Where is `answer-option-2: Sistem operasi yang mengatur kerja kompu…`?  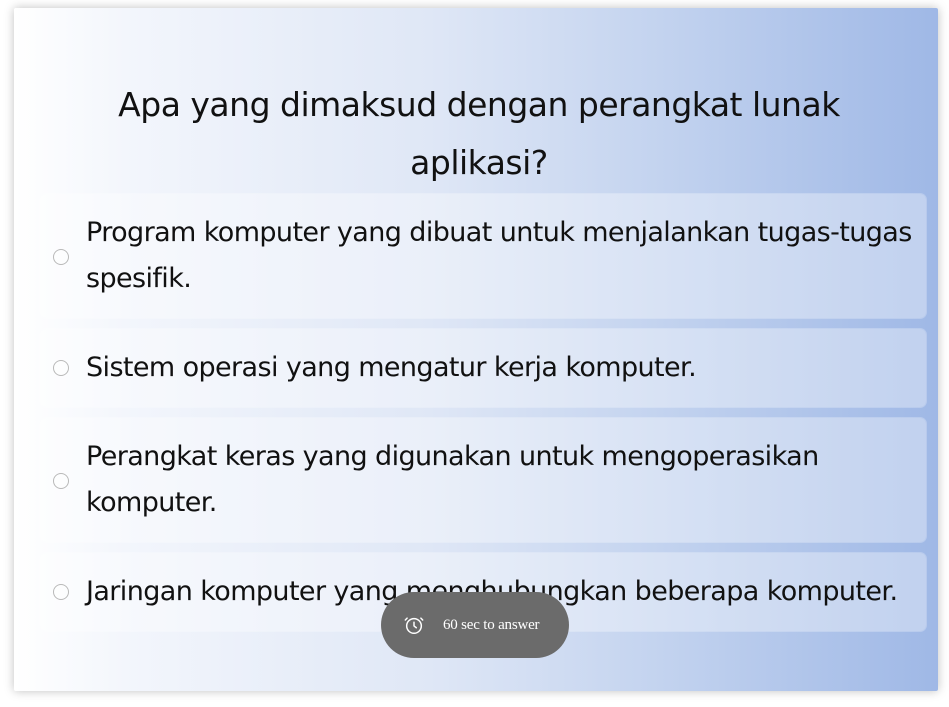
answer-option-2: Sistem operasi yang mengatur kerja kompu… is located at coordinates (483, 368).